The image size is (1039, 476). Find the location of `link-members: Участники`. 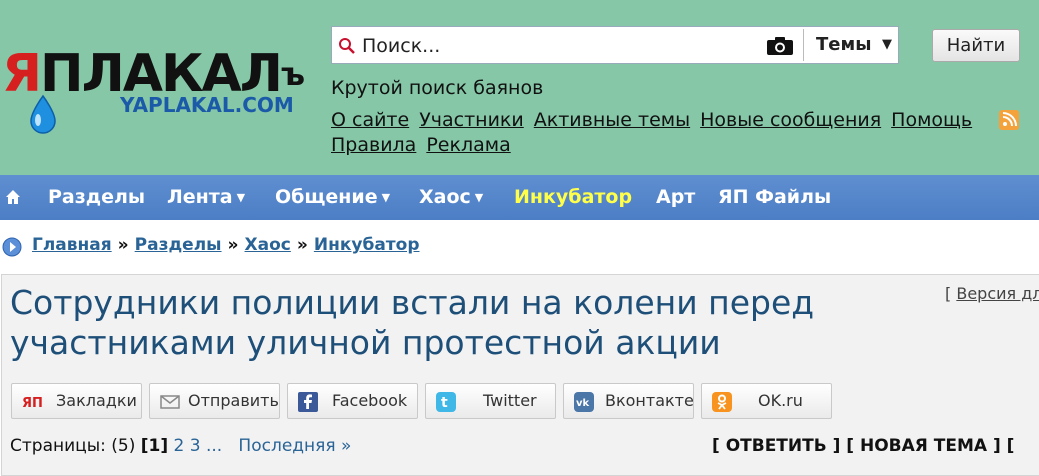

link-members: Участники is located at coordinates (471, 120).